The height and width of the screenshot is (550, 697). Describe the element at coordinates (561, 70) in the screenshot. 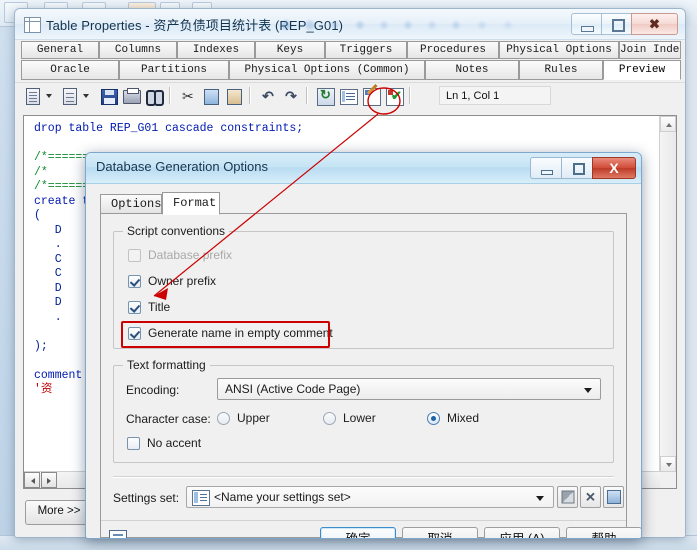

I see `tab-rules: Rules` at that location.